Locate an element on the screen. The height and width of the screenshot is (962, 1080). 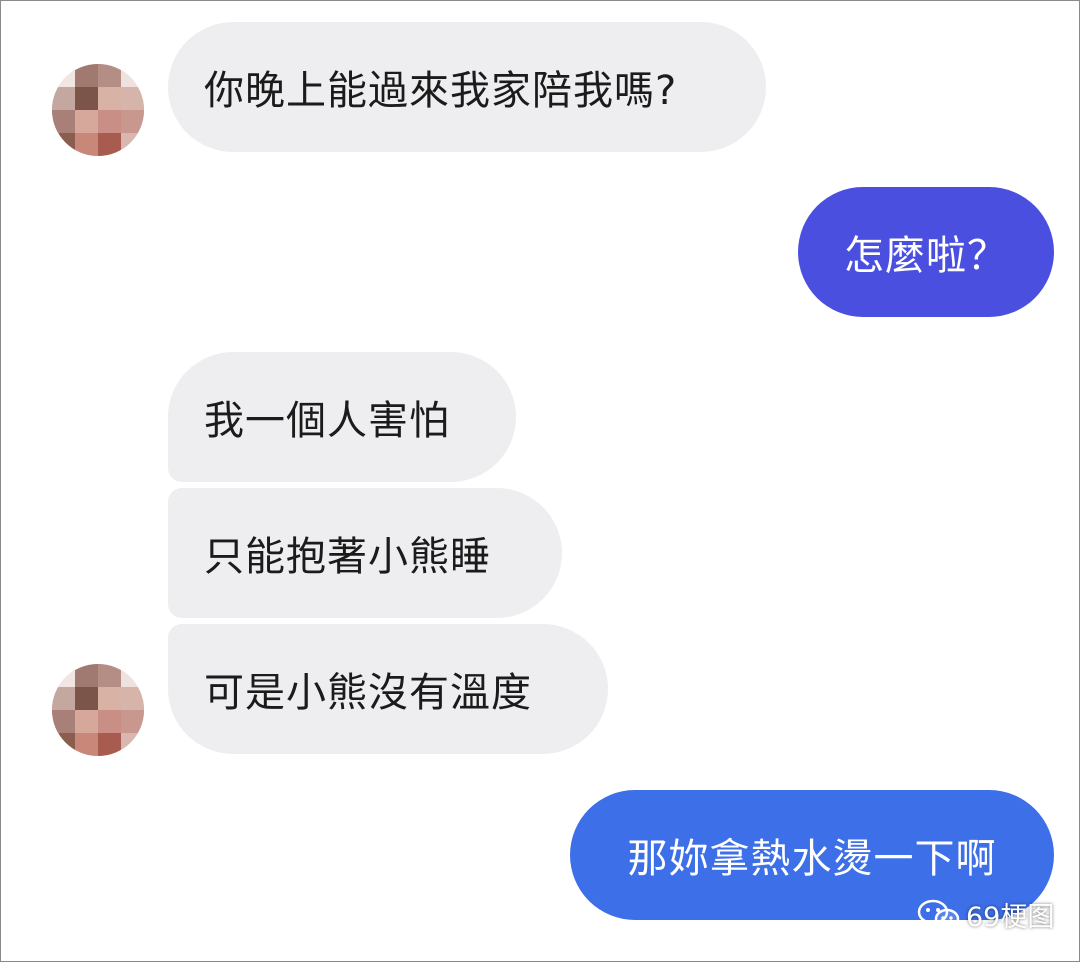
message-text: 我一個人害怕 is located at coordinates (327, 421).